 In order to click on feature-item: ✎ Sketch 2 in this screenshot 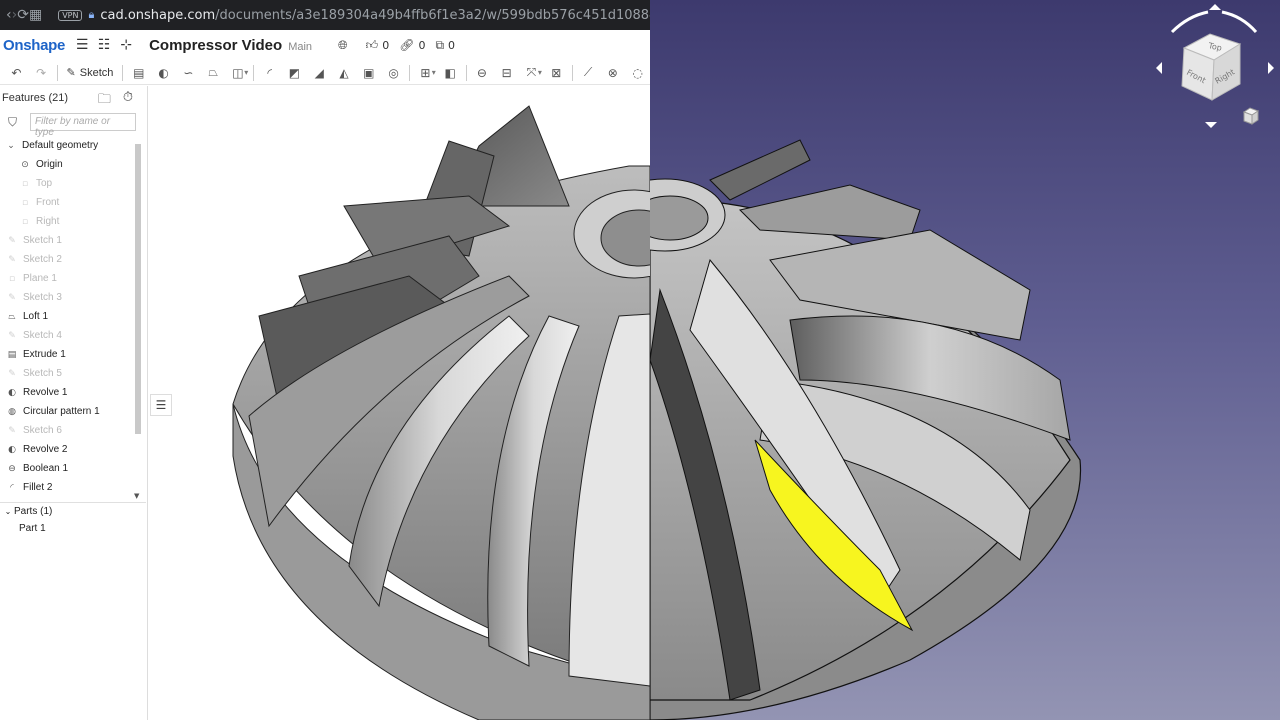, I will do `click(67, 259)`.